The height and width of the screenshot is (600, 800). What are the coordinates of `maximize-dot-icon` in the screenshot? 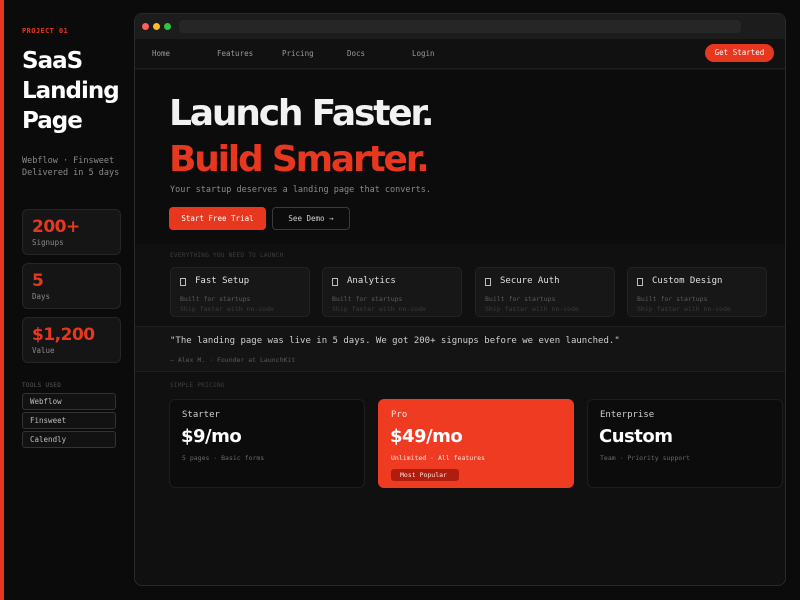 It's located at (167, 26).